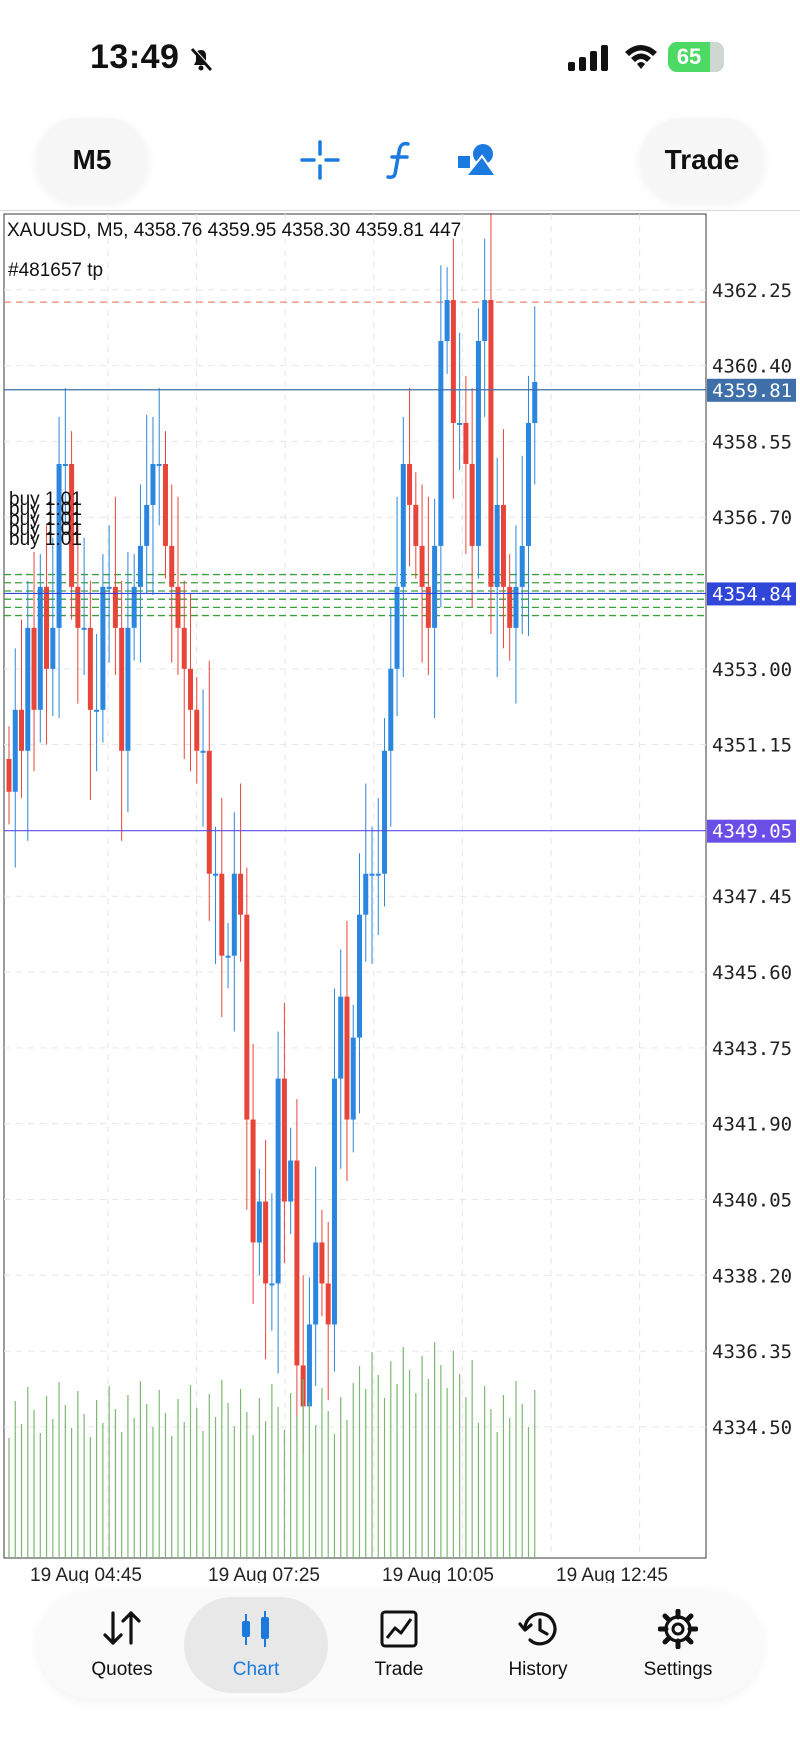 This screenshot has height=1739, width=800. Describe the element at coordinates (752, 1200) in the screenshot. I see `y-tick-label: 4340.05` at that location.